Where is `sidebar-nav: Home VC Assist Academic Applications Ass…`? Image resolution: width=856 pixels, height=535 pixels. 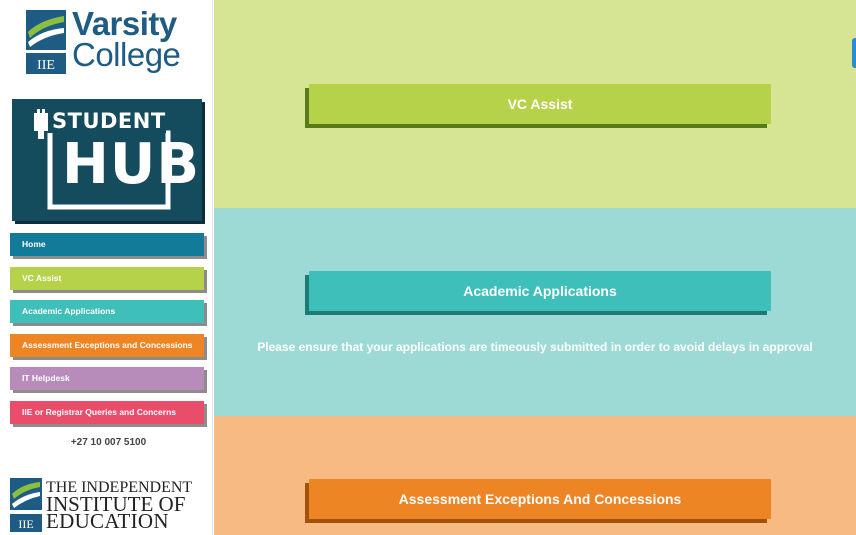
sidebar-nav: Home VC Assist Academic Applications Ass… is located at coordinates (107, 333).